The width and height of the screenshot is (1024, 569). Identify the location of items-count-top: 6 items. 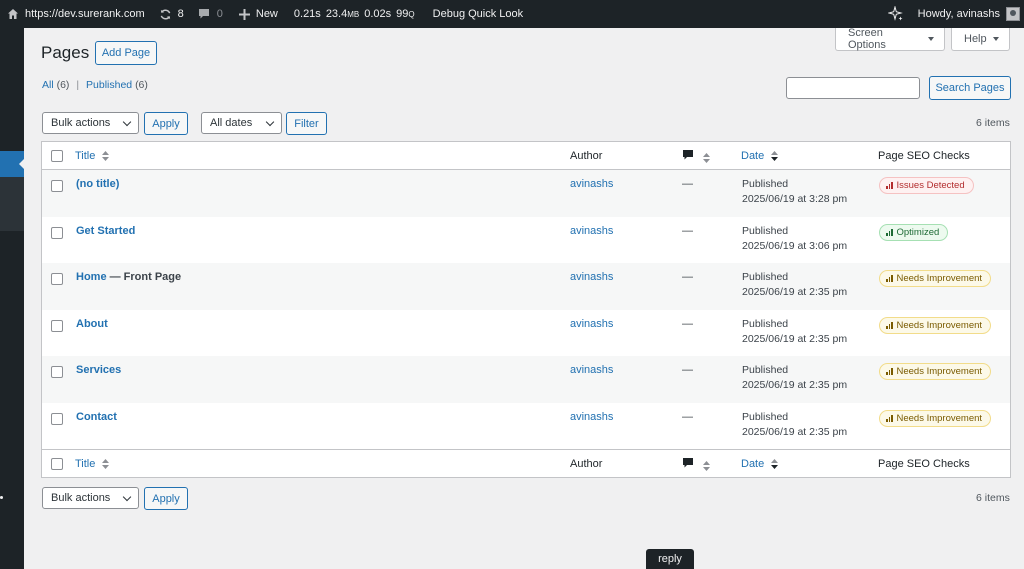
(993, 123).